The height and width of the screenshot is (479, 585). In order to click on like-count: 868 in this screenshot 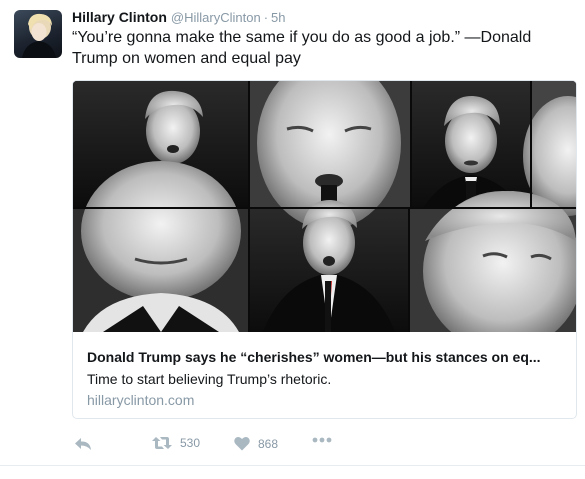, I will do `click(268, 443)`.